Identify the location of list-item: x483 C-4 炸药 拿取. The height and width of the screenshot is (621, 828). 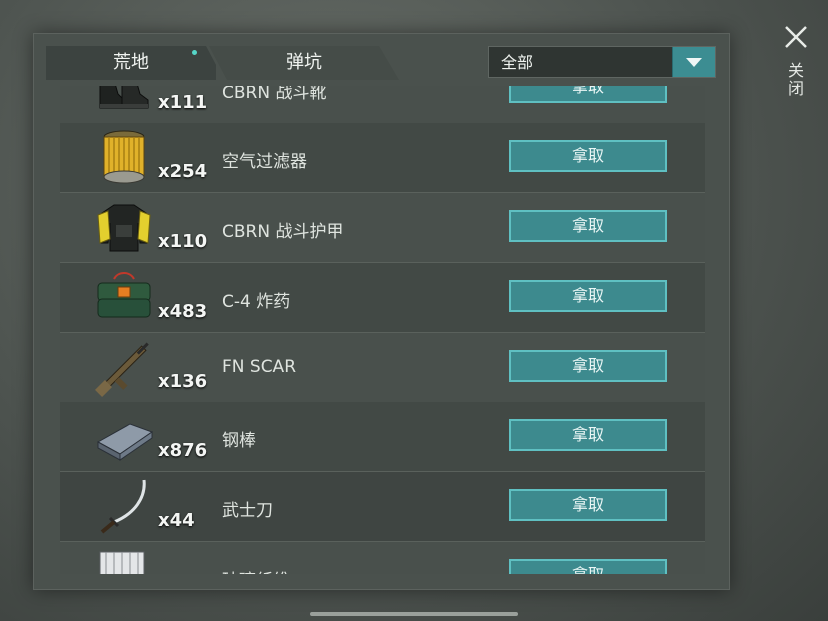
(382, 298).